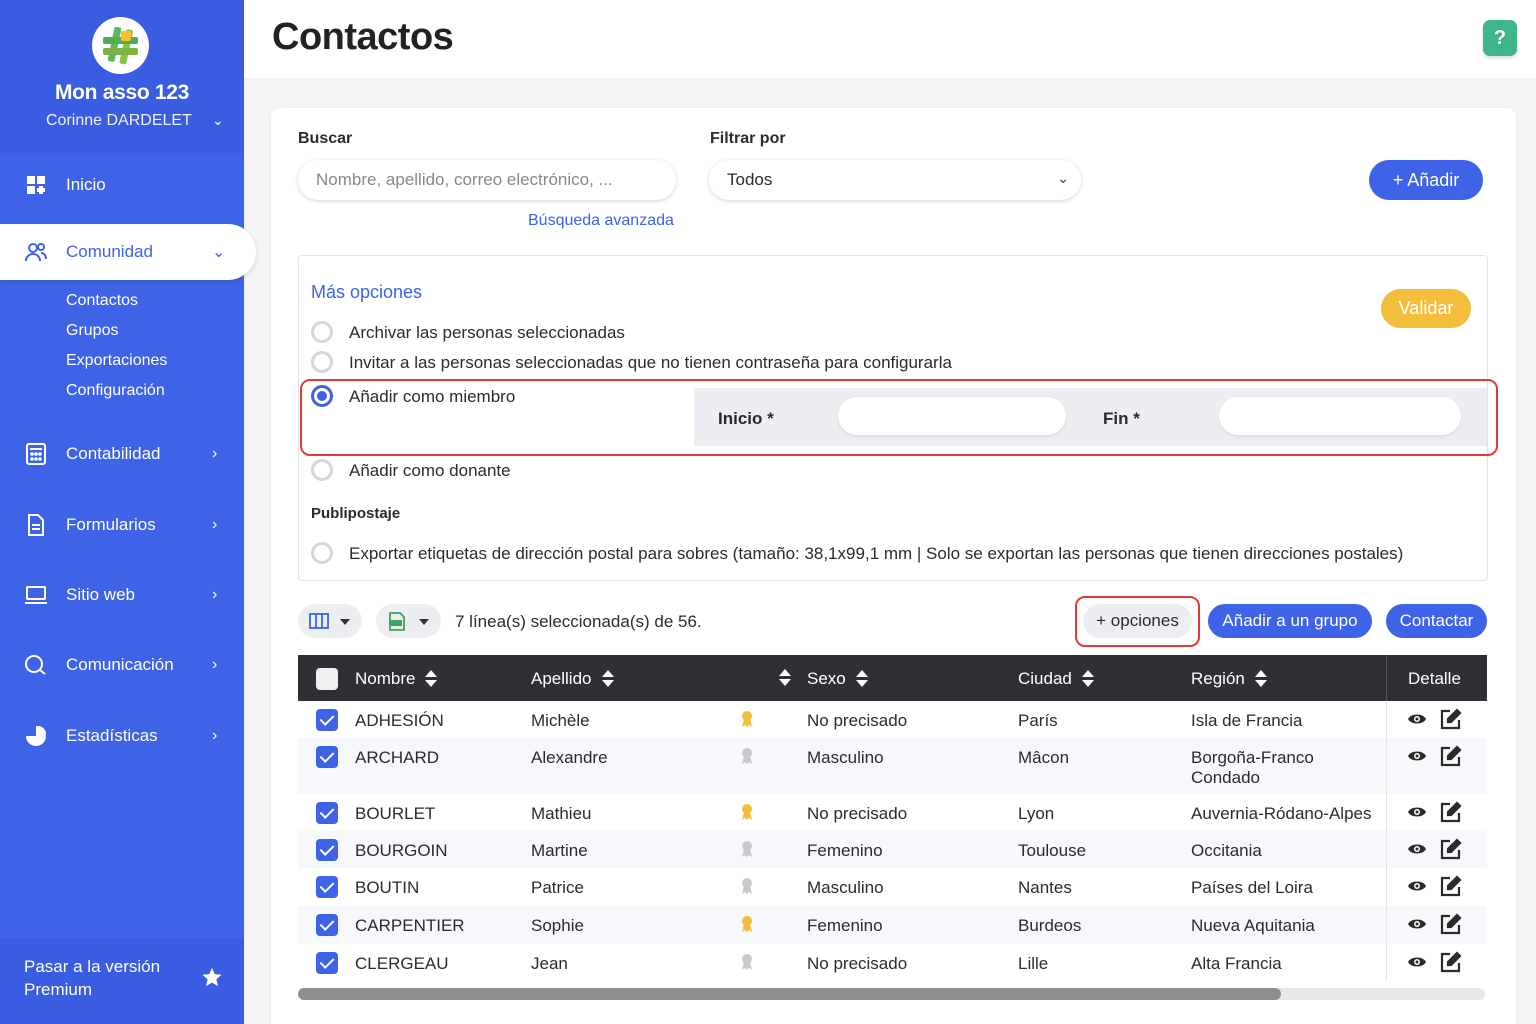 The width and height of the screenshot is (1536, 1024). What do you see at coordinates (601, 221) in the screenshot?
I see `advanced-search-link: Búsqueda avanzada` at bounding box center [601, 221].